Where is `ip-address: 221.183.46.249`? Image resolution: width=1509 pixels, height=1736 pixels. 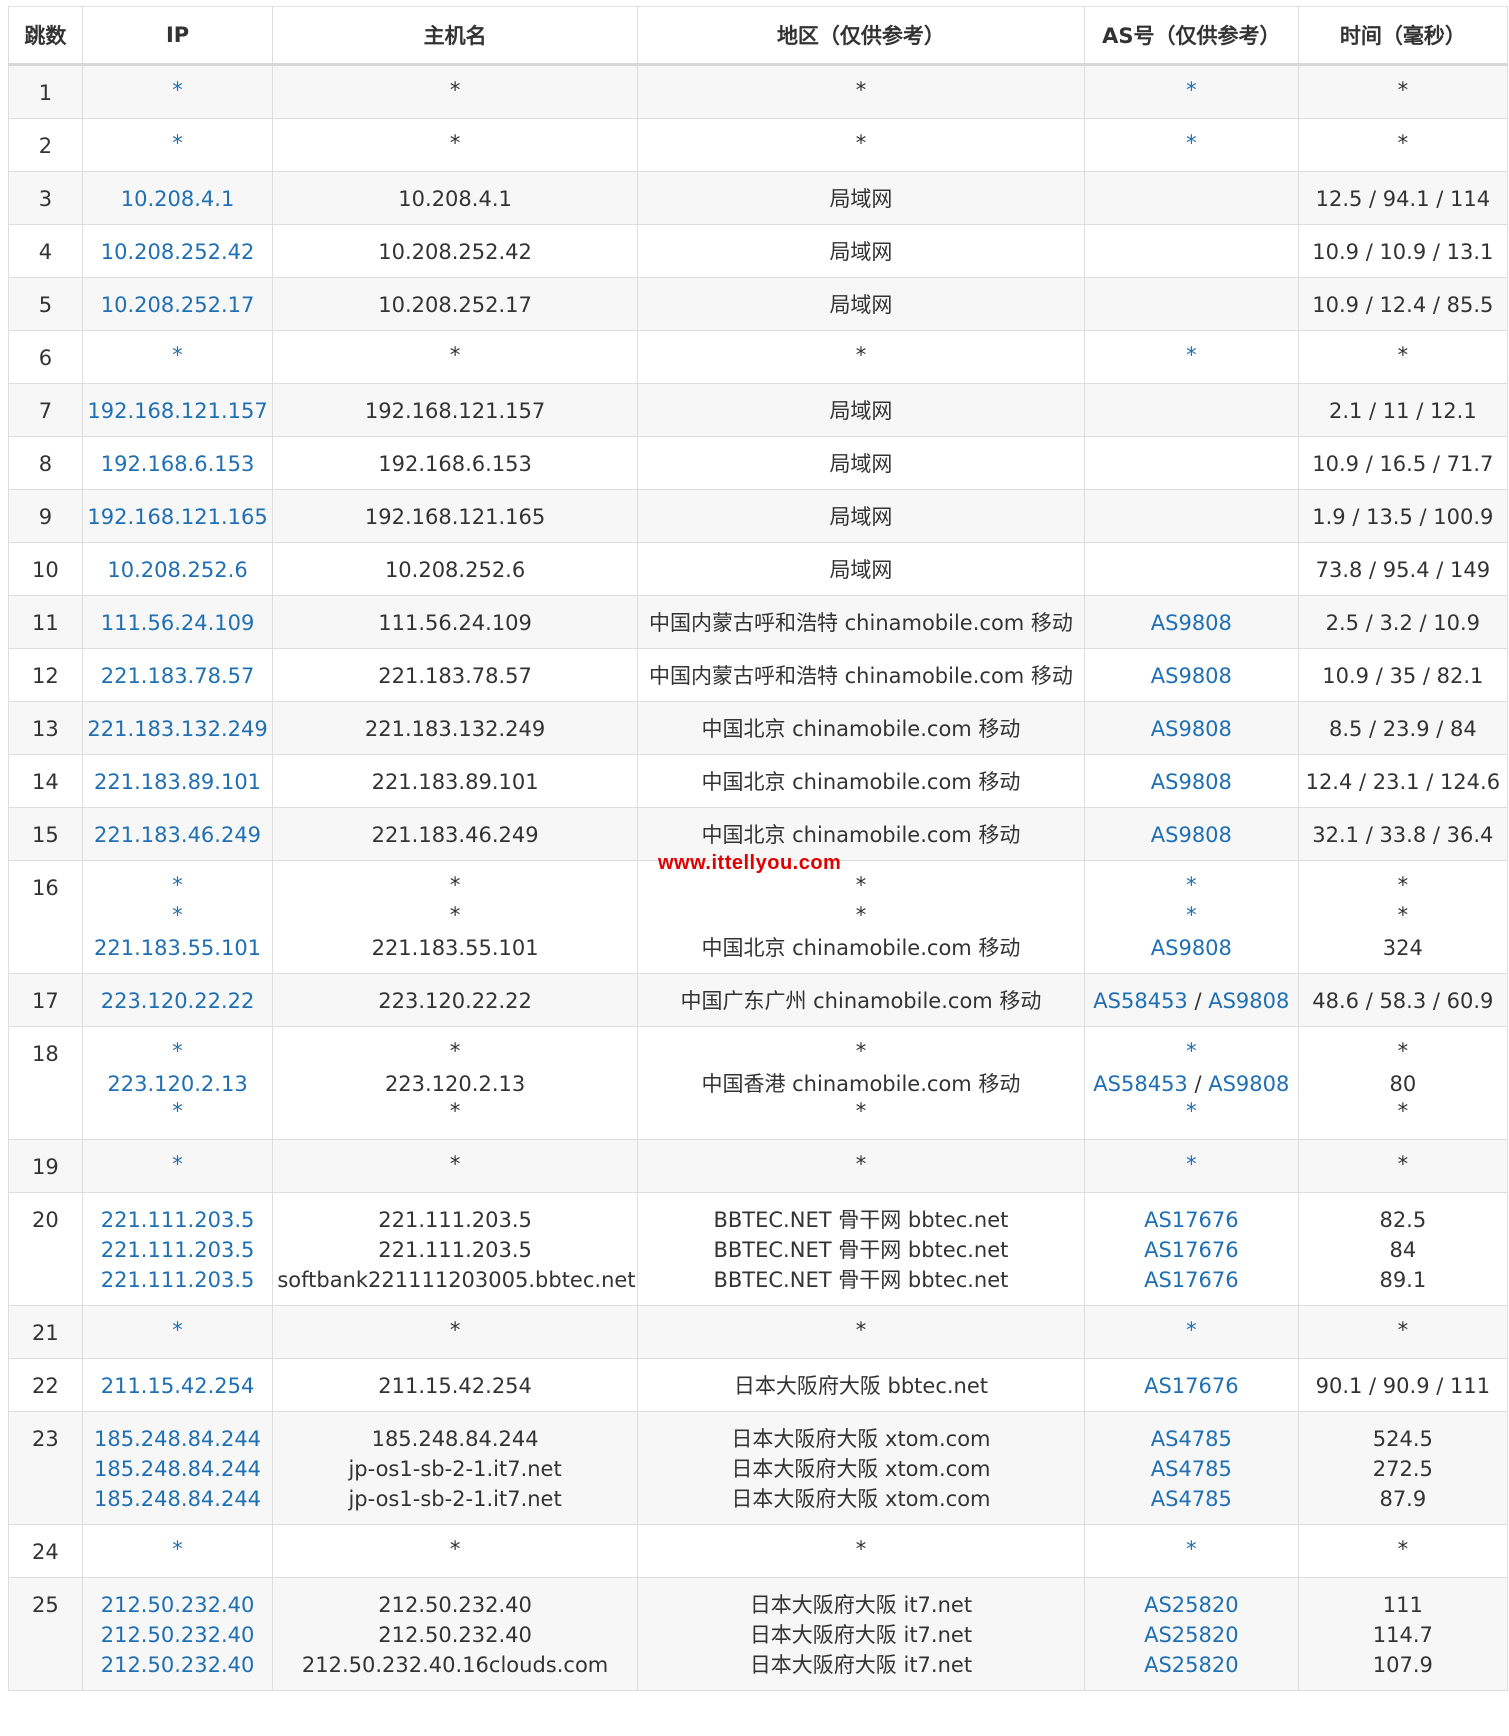
ip-address: 221.183.46.249 is located at coordinates (178, 835).